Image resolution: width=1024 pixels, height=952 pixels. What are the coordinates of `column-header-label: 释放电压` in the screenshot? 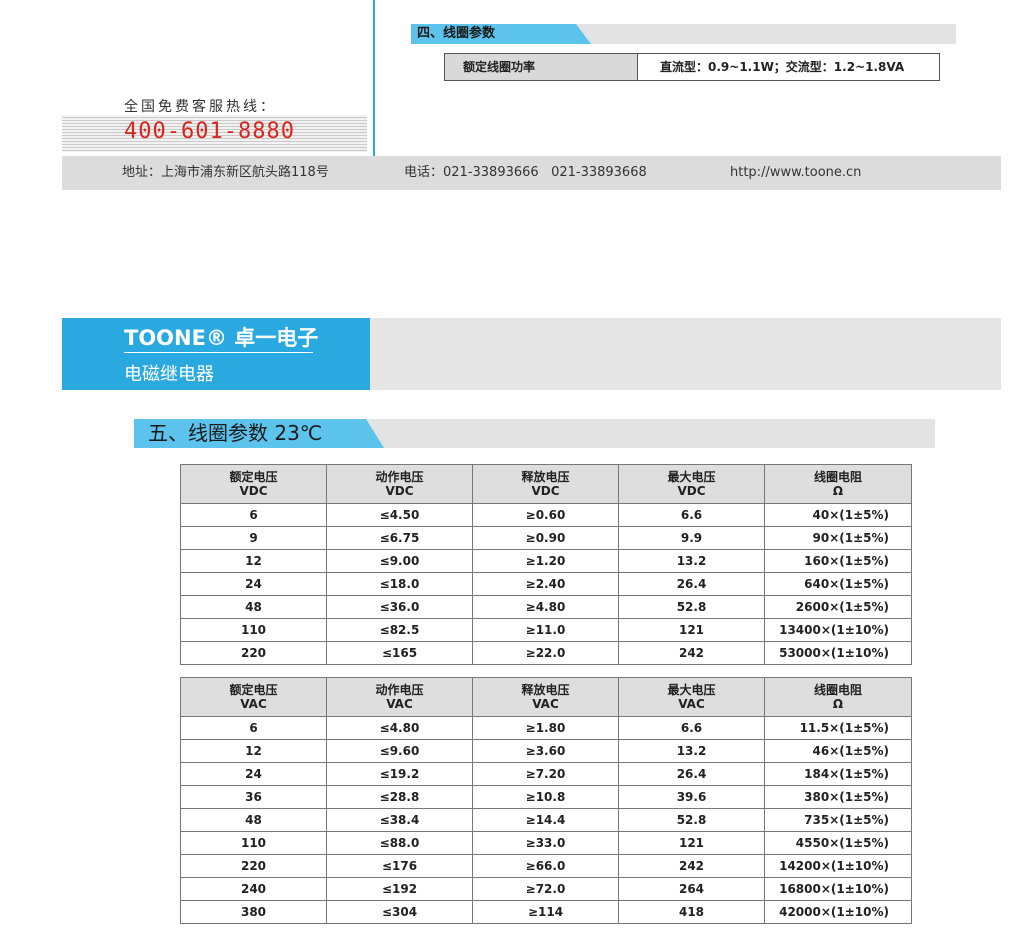 It's located at (545, 690).